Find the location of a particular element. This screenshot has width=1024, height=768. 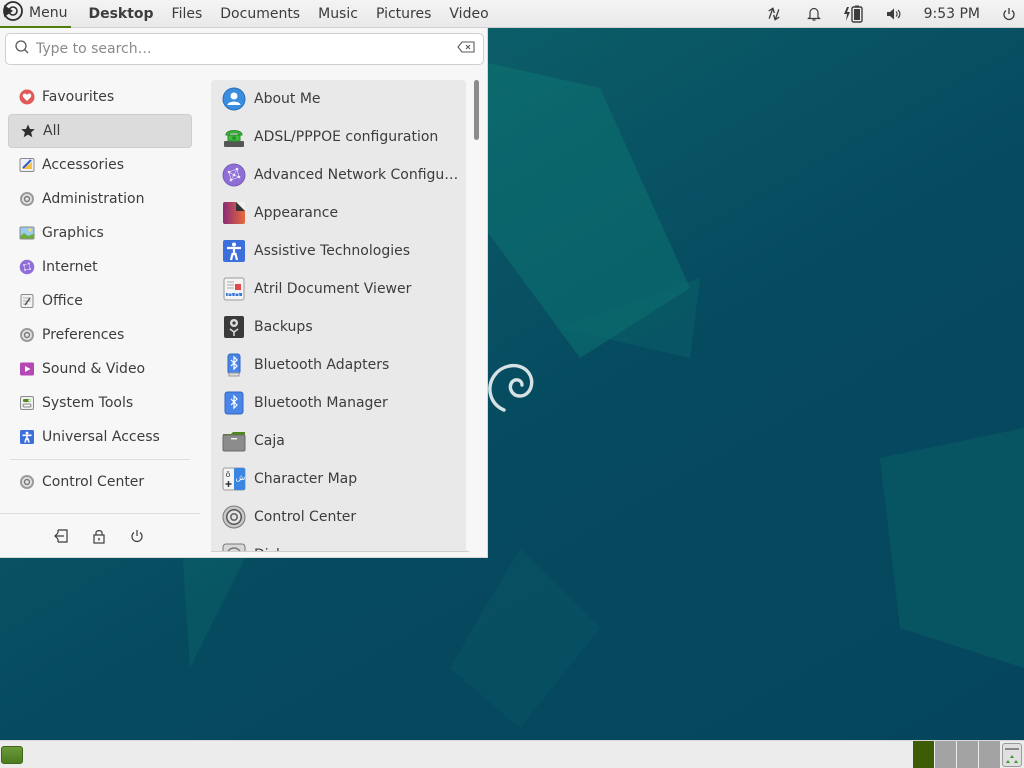

menu-button: Menu is located at coordinates (36, 14).